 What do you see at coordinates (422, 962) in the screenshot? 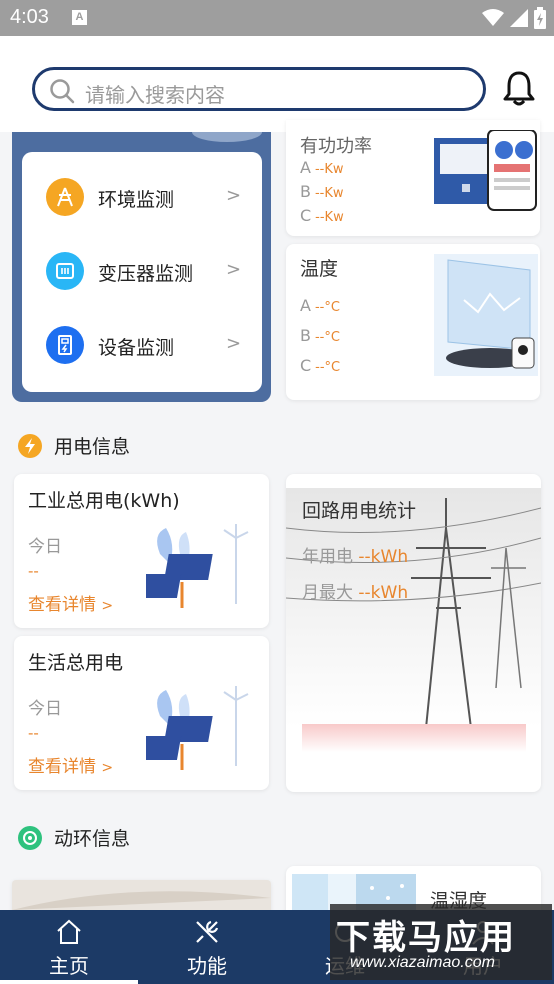
I see `watermark-url: www.xiazaimao.com` at bounding box center [422, 962].